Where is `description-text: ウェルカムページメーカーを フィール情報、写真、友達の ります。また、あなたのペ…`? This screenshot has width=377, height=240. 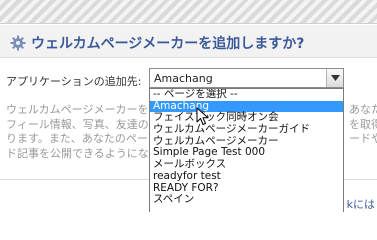 description-text: ウェルカムページメーカーを フィール情報、写真、友達の ります。また、あなたのペ… is located at coordinates (77, 132).